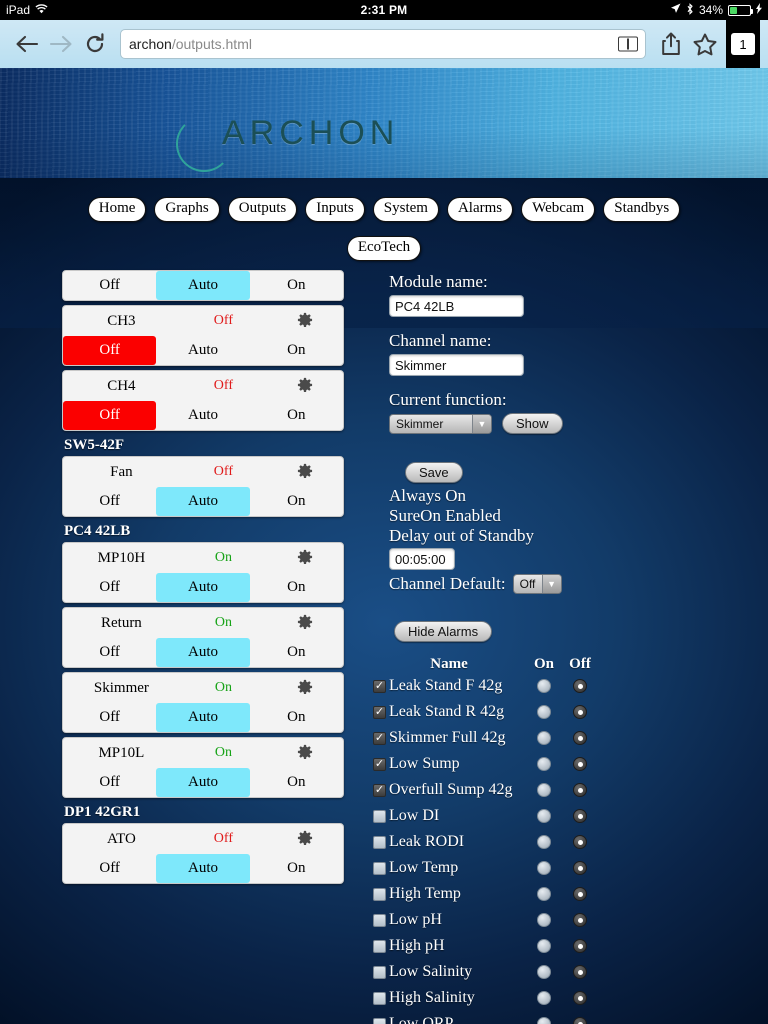 The height and width of the screenshot is (1024, 768). What do you see at coordinates (384, 248) in the screenshot?
I see `nav-item-ecotech: EcoTech` at bounding box center [384, 248].